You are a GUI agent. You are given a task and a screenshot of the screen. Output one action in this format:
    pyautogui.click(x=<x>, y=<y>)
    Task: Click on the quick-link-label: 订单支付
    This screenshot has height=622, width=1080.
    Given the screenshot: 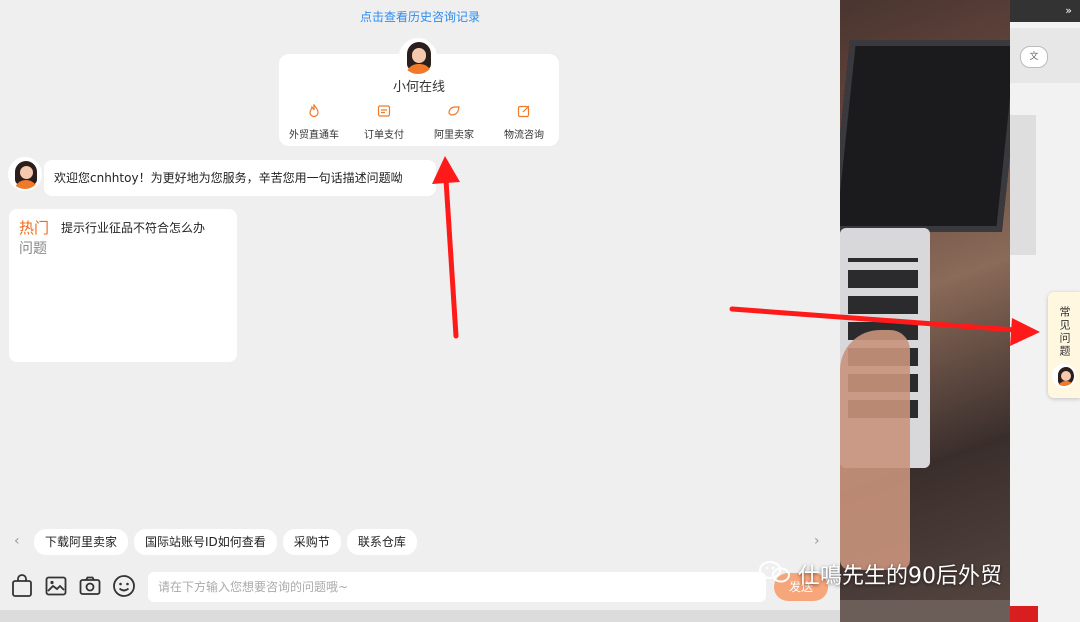 What is the action you would take?
    pyautogui.click(x=384, y=135)
    